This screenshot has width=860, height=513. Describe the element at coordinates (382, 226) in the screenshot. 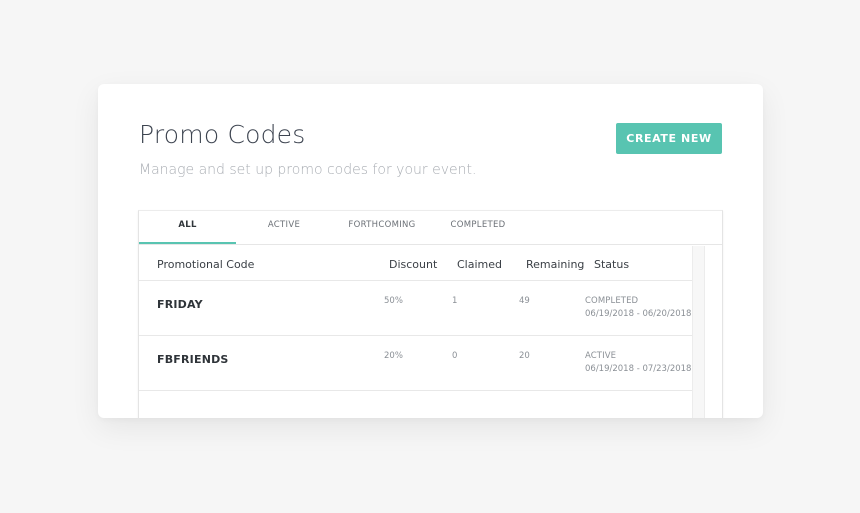

I see `tab-forthcoming: FORTHCOMING` at that location.